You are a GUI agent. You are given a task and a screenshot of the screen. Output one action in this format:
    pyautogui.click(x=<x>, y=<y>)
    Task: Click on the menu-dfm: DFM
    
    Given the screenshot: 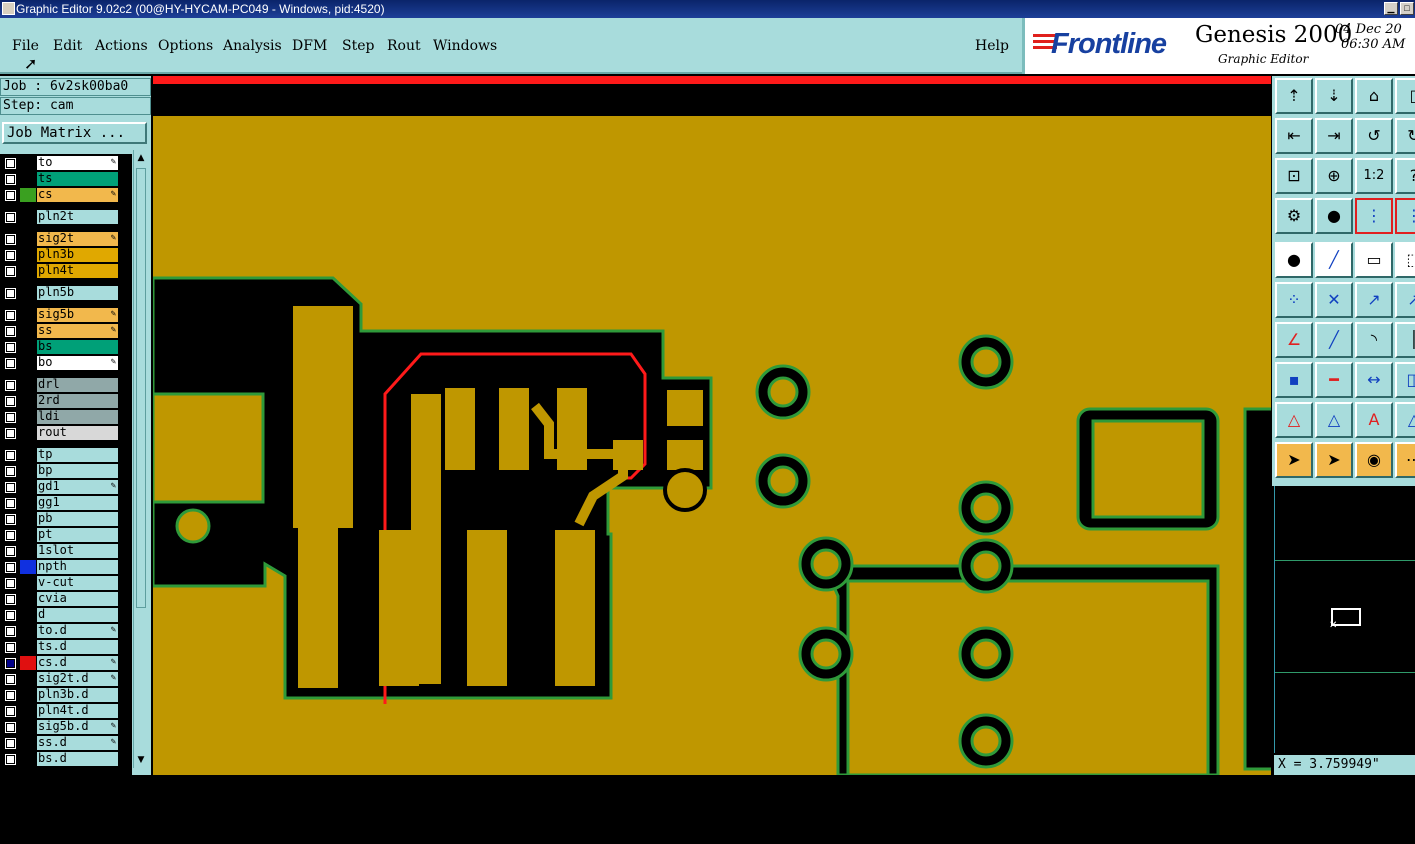 What is the action you would take?
    pyautogui.click(x=309, y=46)
    